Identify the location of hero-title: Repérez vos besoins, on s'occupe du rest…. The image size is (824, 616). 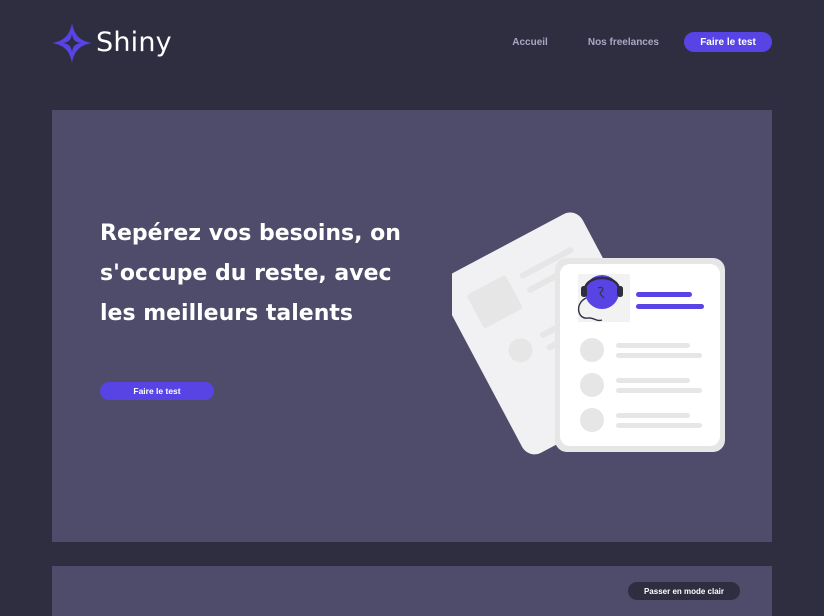
(250, 273).